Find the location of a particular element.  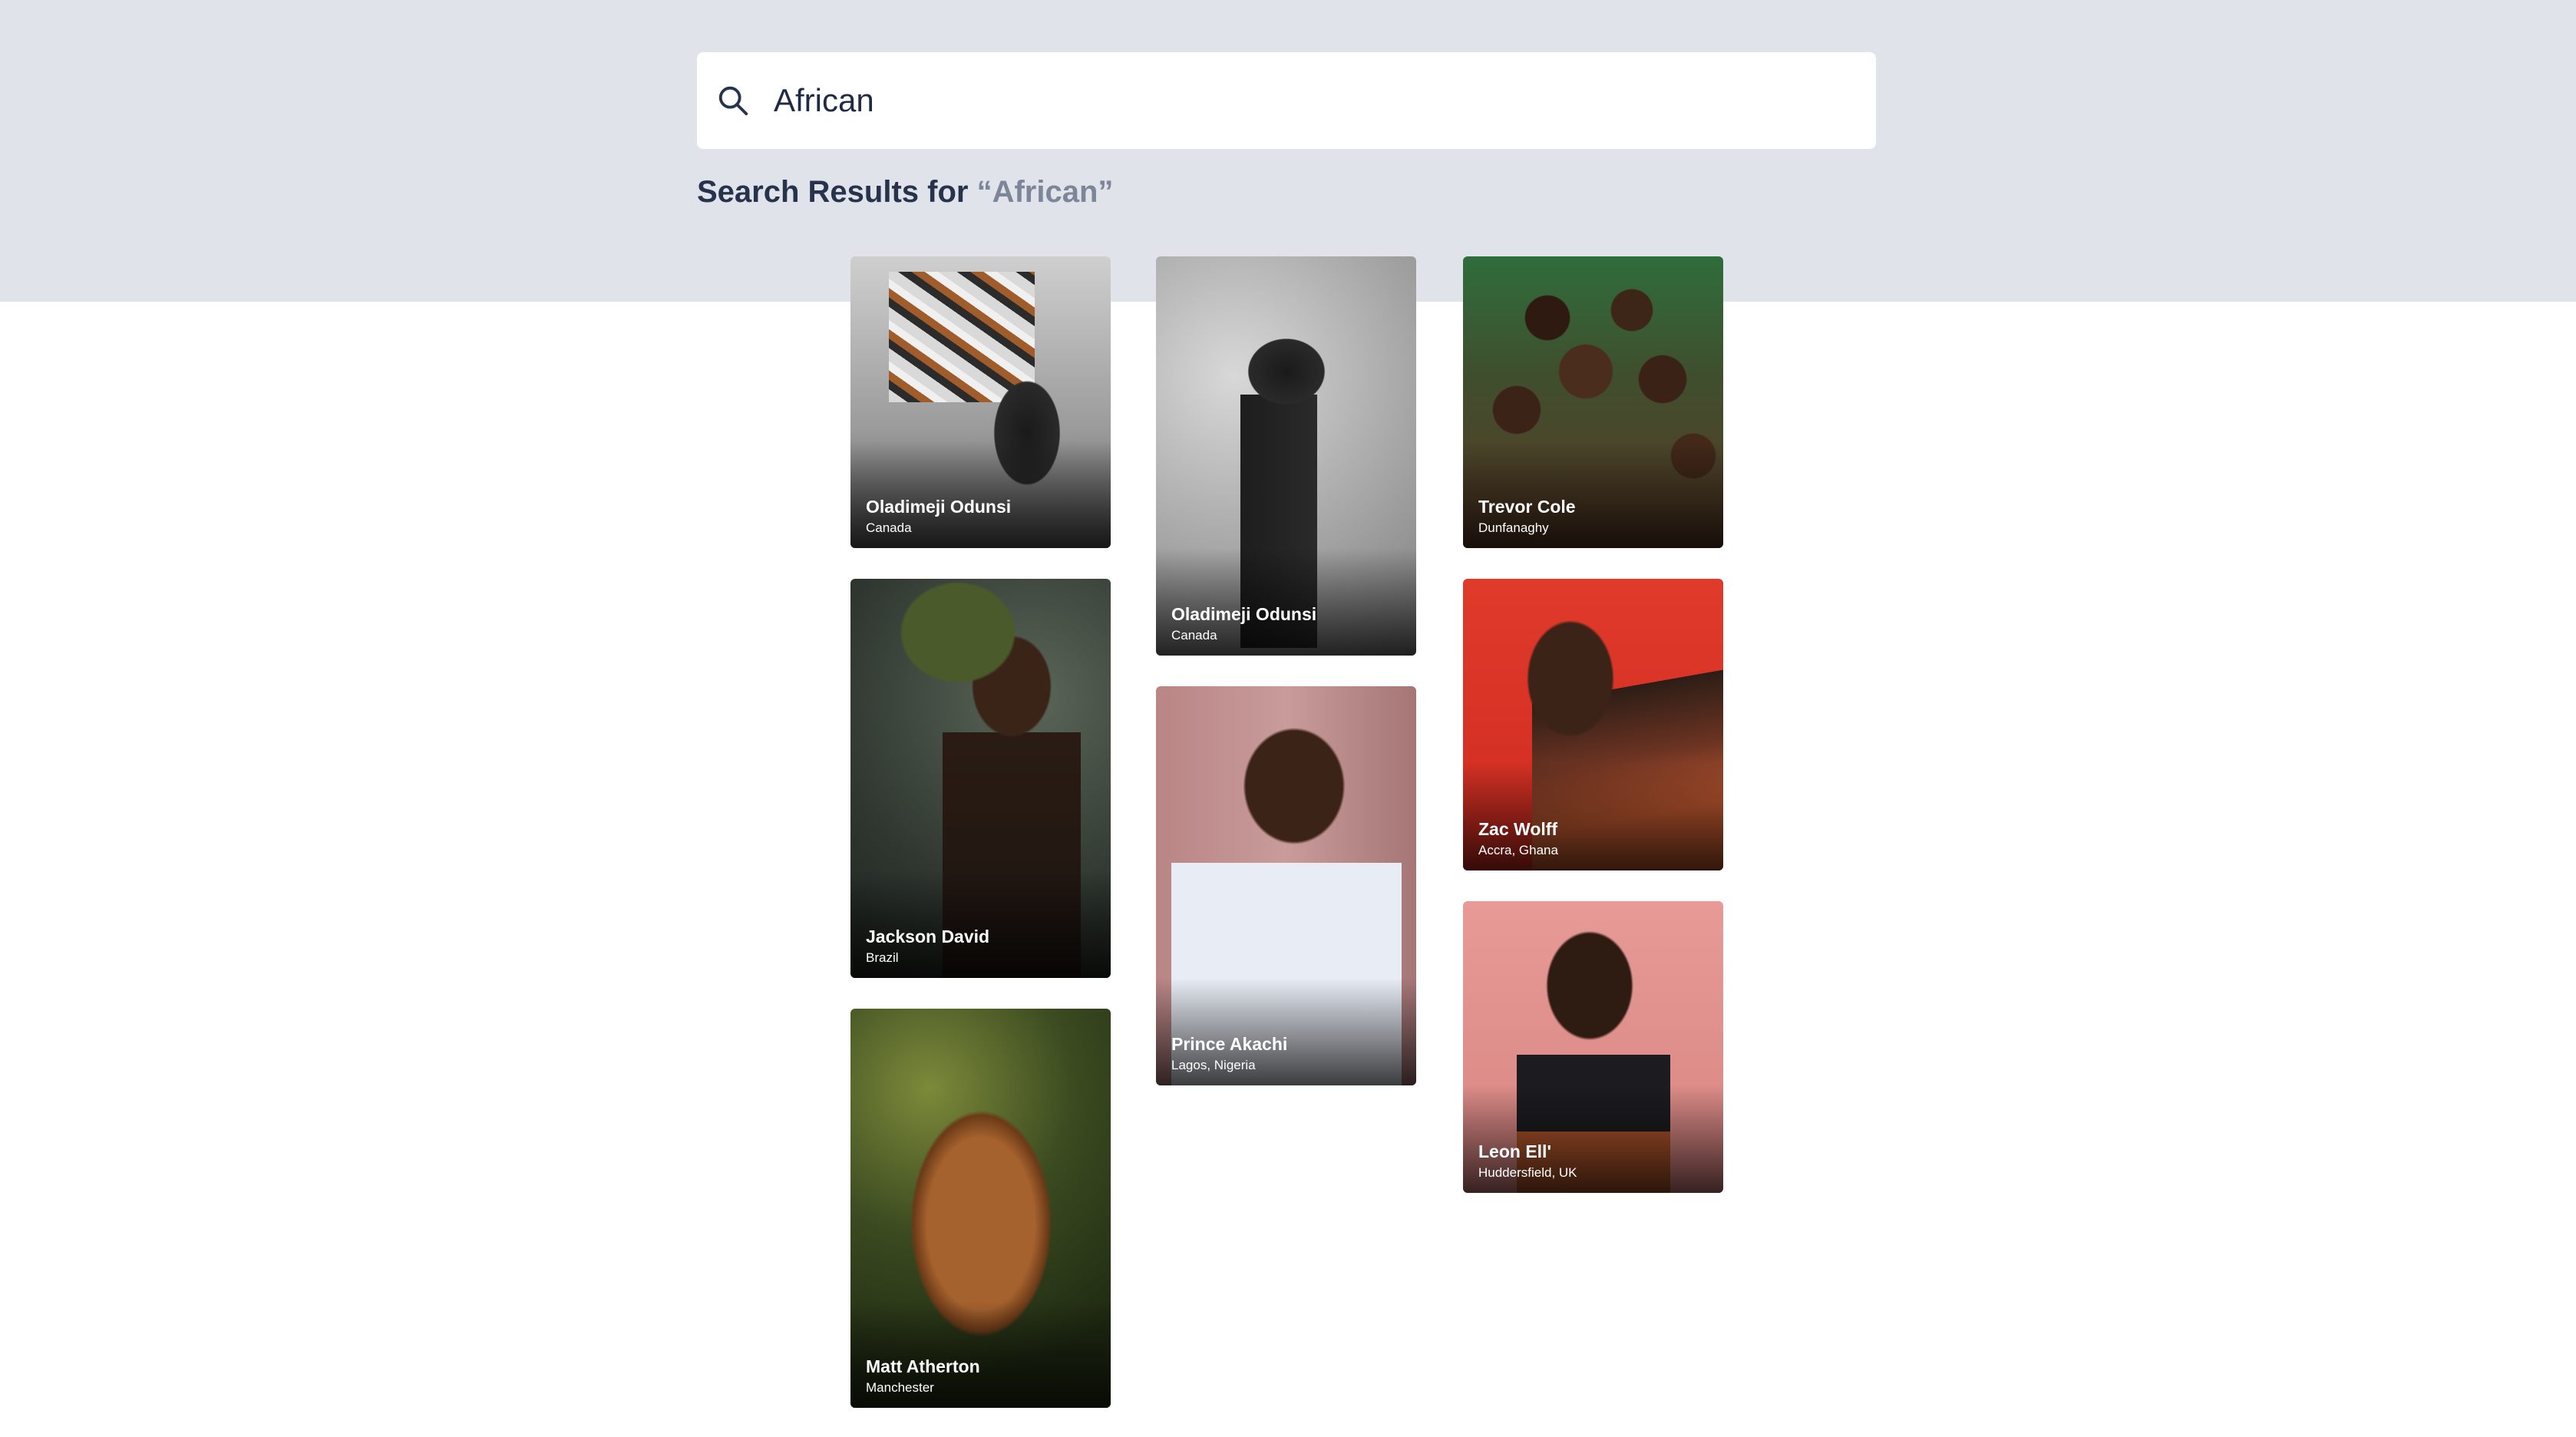

card-name: Matt Atherton is located at coordinates (923, 1366).